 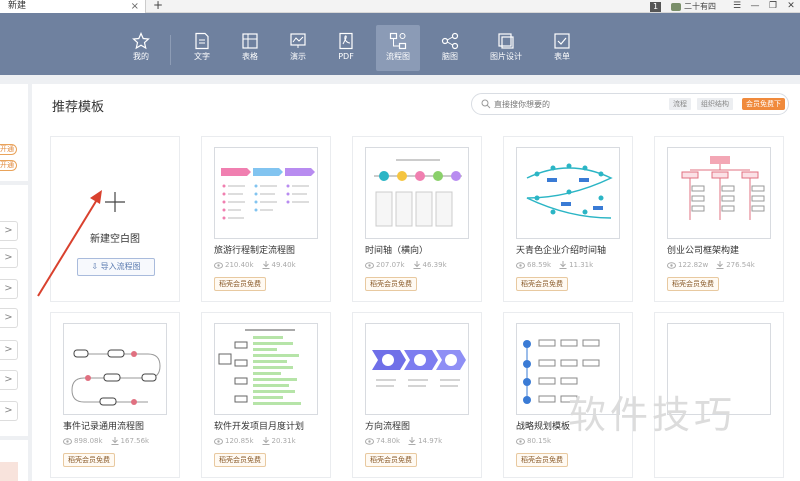 I want to click on download-count: 49.40k, so click(x=283, y=265).